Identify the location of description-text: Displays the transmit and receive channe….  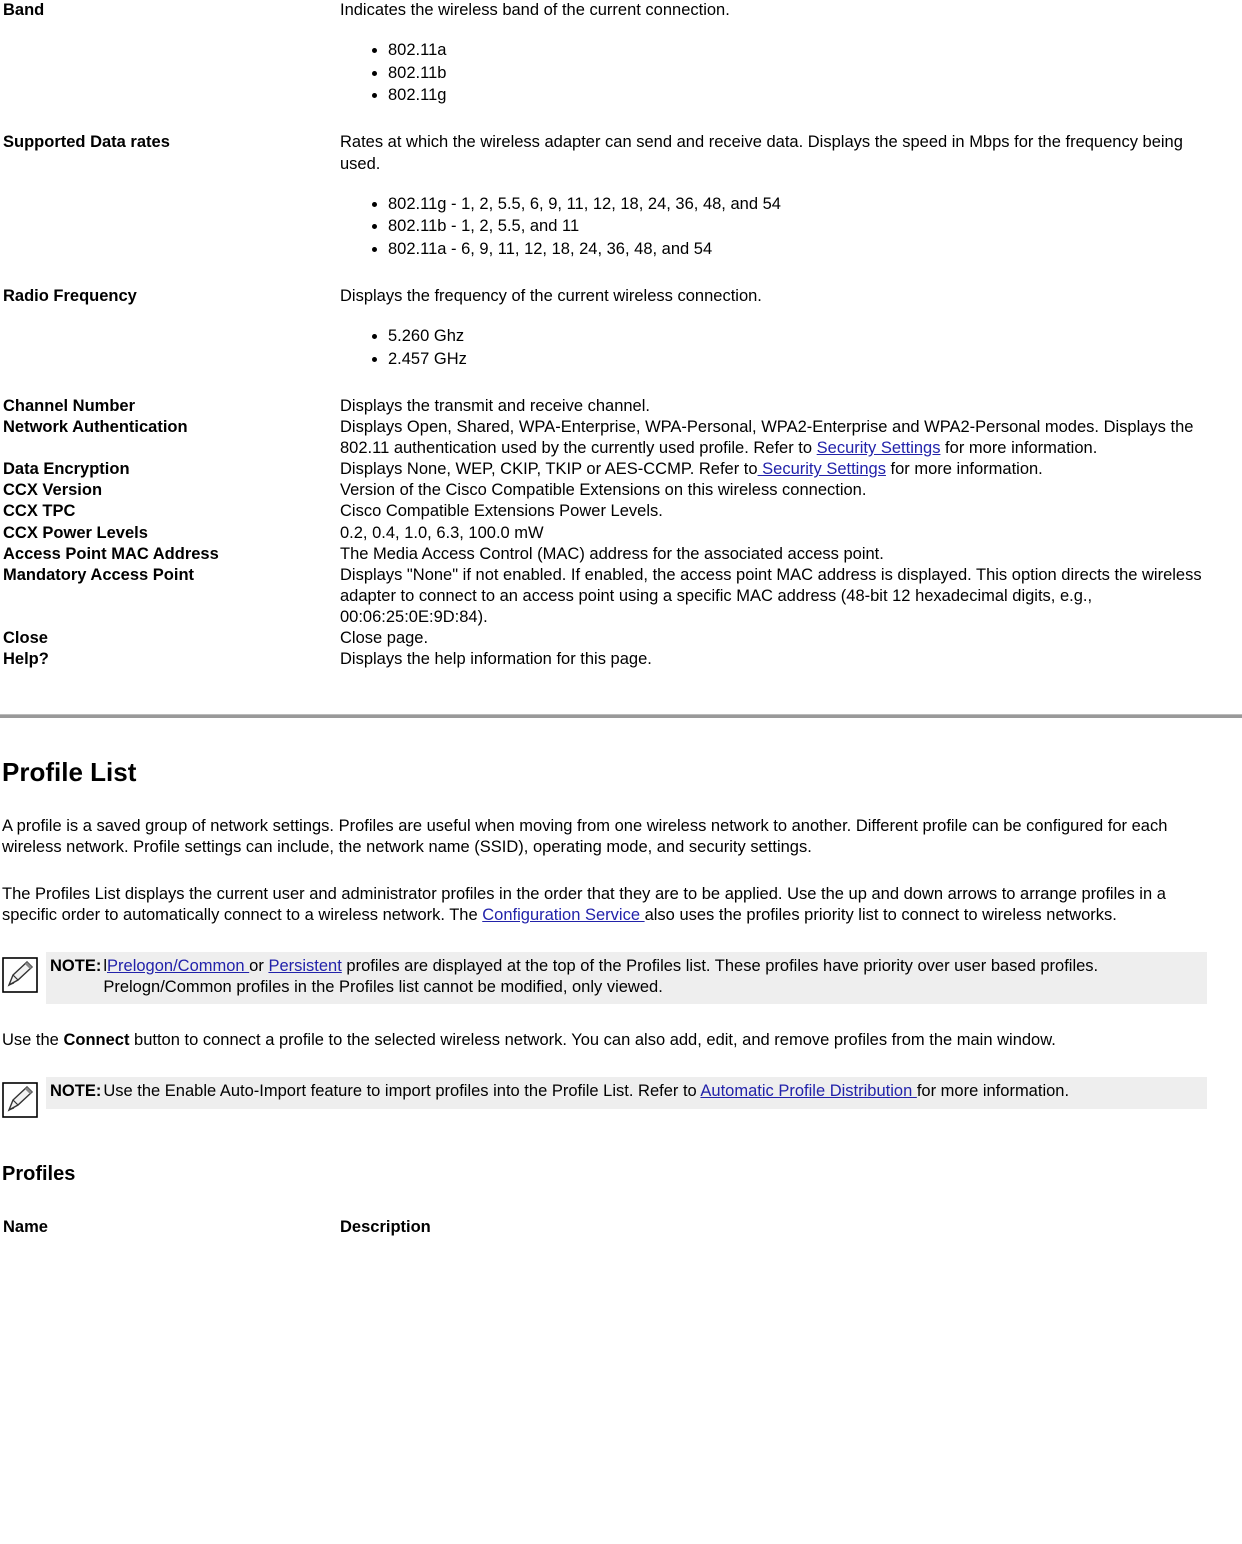
(495, 405).